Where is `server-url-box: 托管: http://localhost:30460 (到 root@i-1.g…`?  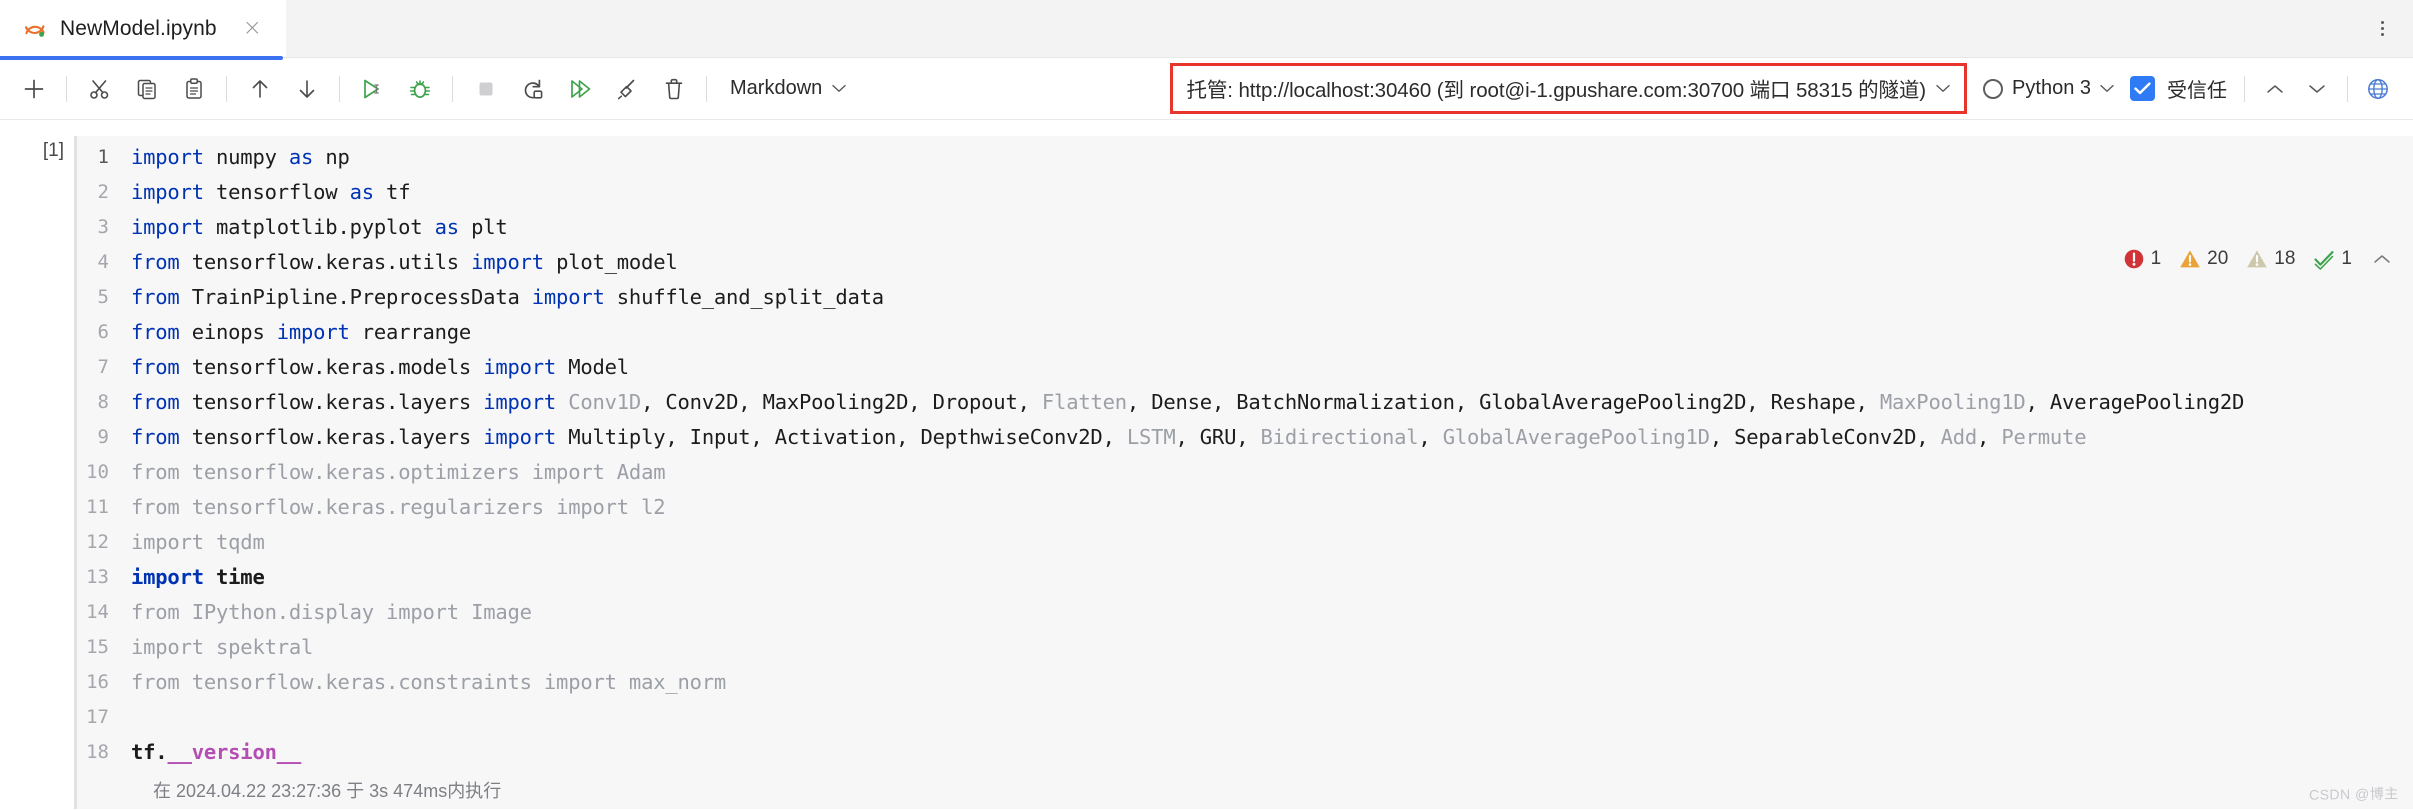
server-url-box: 托管: http://localhost:30460 (到 root@i-1.g… is located at coordinates (1568, 88).